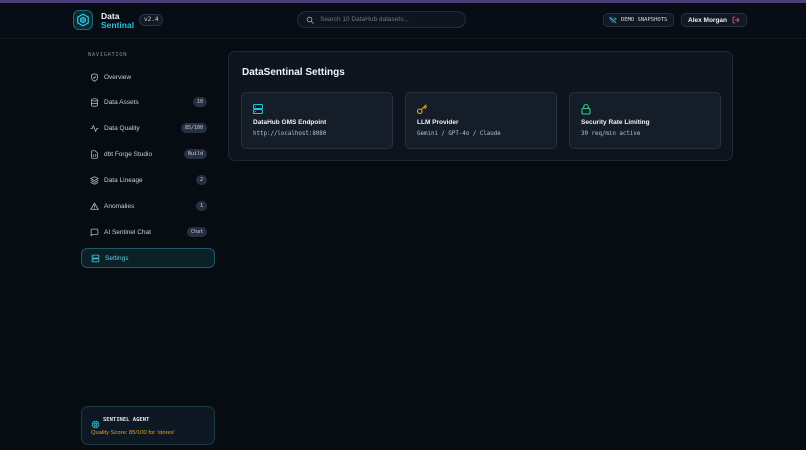 The height and width of the screenshot is (450, 806). I want to click on version-badge: v2.4, so click(151, 20).